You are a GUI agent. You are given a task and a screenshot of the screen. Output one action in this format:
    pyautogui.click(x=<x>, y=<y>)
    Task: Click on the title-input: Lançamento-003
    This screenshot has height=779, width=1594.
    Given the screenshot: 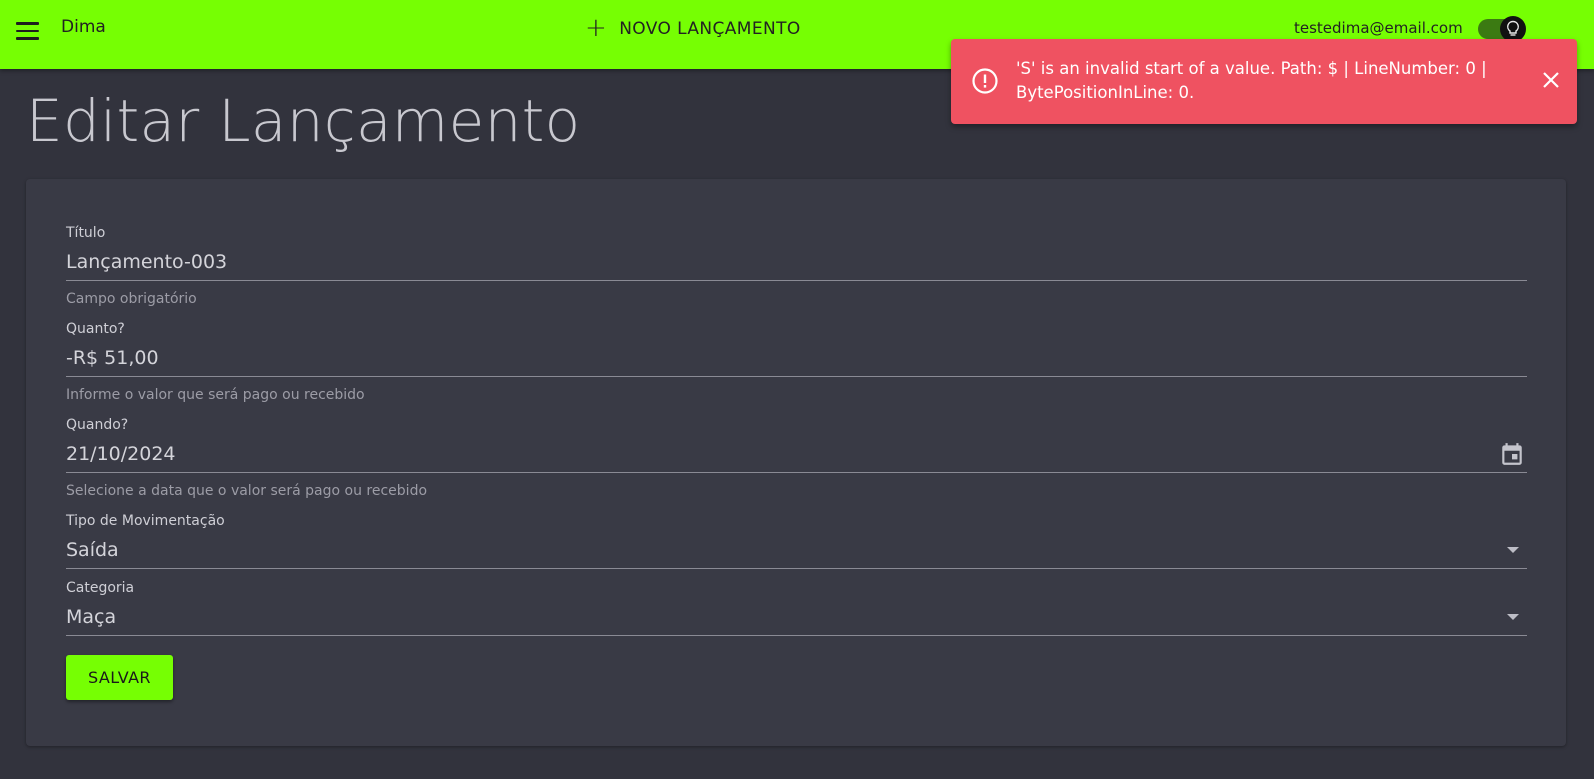 What is the action you would take?
    pyautogui.click(x=796, y=265)
    